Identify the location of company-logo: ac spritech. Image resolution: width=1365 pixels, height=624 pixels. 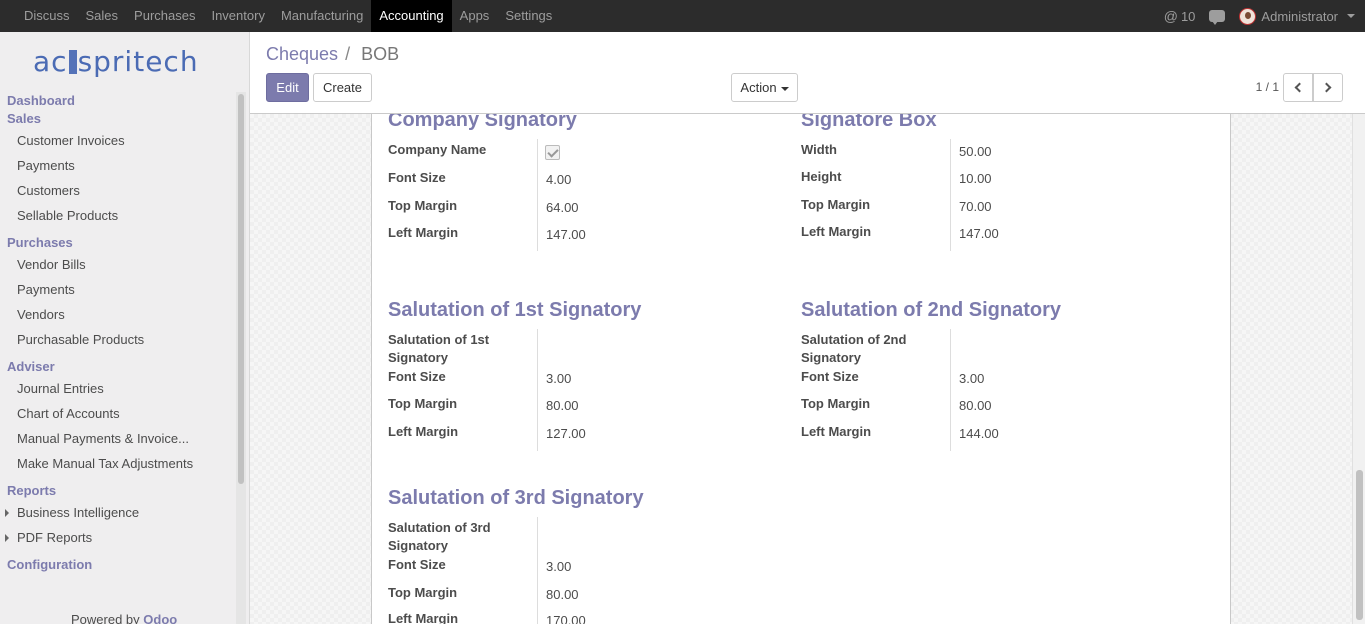
(116, 61).